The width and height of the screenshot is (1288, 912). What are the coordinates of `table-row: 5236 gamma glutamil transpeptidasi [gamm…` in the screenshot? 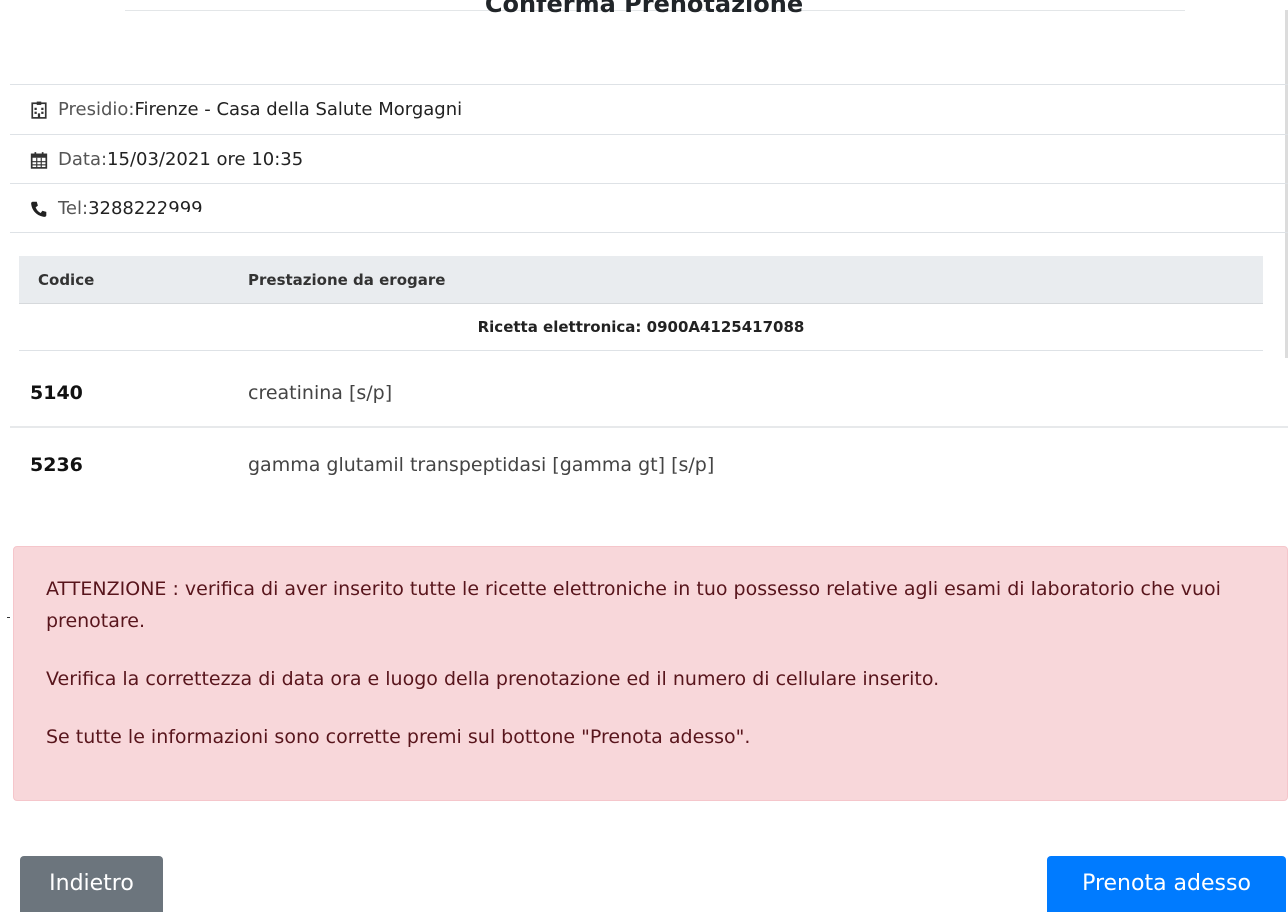 It's located at (649, 465).